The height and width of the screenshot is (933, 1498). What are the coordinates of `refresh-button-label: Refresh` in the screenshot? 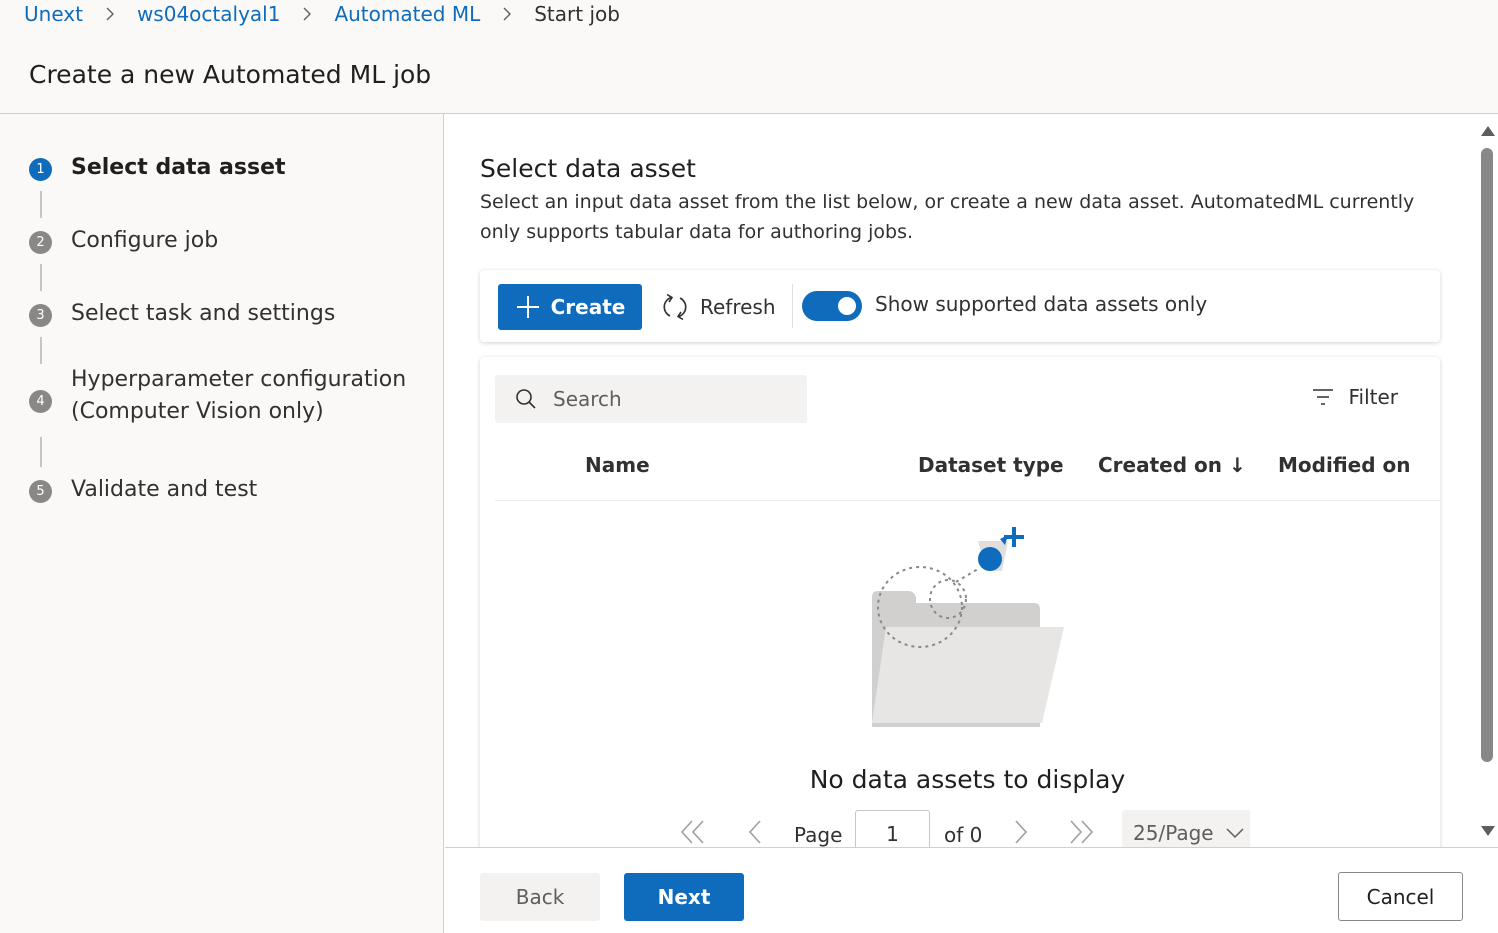 It's located at (738, 307).